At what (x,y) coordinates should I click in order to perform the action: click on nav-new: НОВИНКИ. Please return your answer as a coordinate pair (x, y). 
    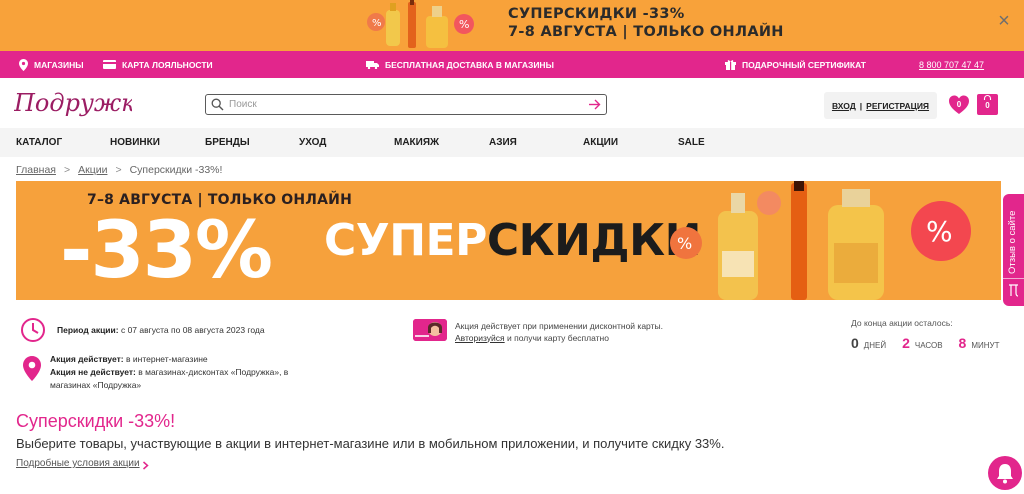
    Looking at the image, I should click on (135, 142).